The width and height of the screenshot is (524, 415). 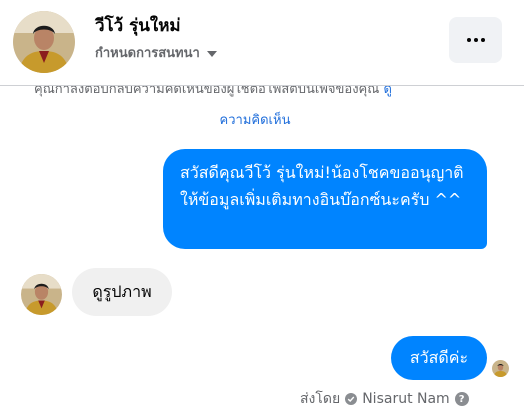 I want to click on view-comment-link: ดู, so click(x=387, y=91).